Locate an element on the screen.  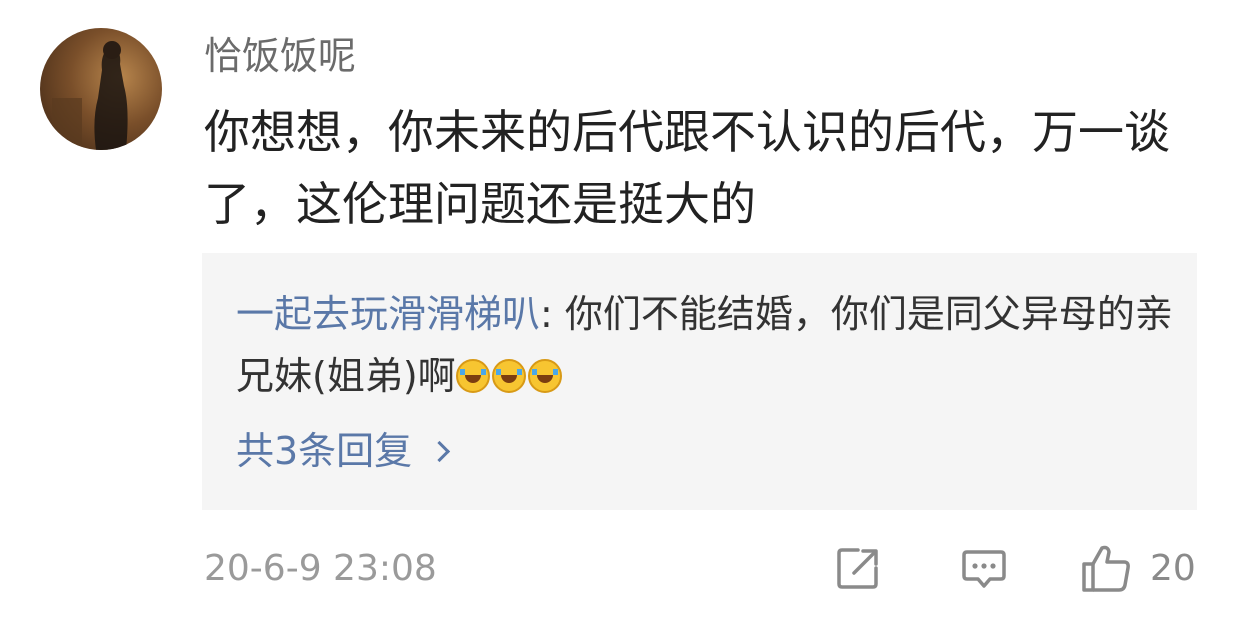
thumbs-up-icon is located at coordinates (1106, 568).